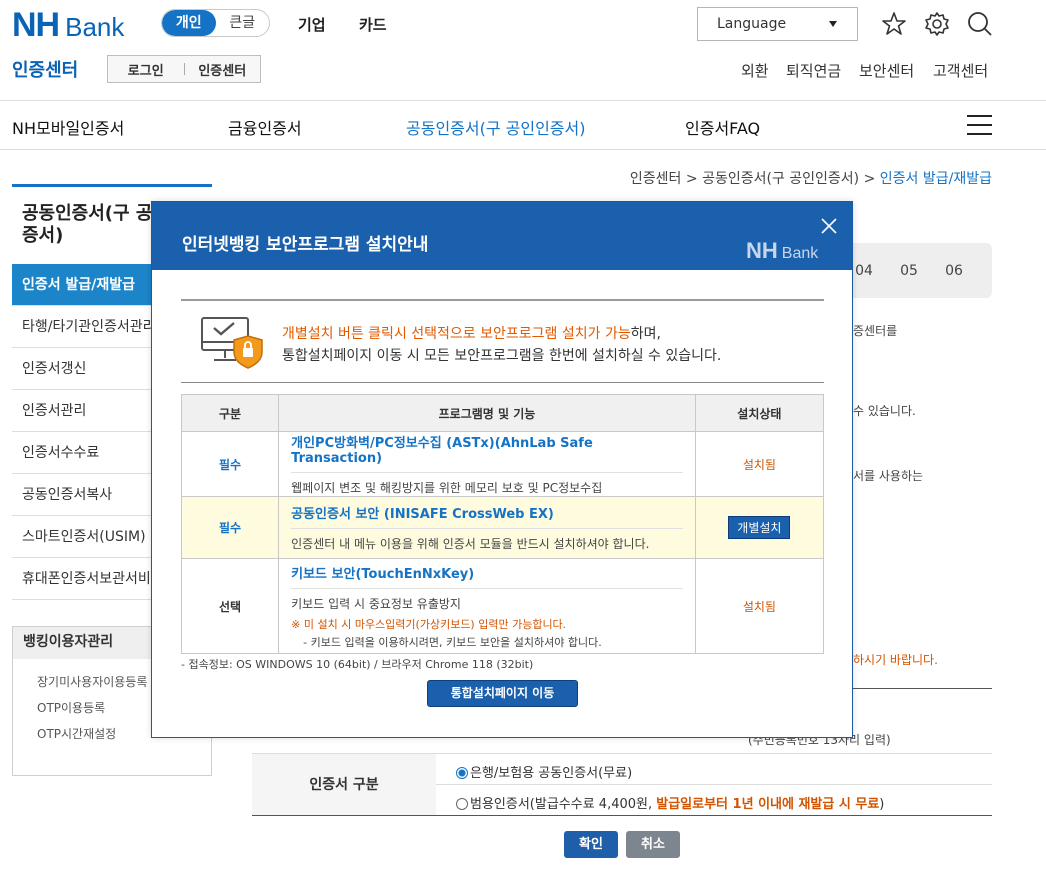  I want to click on nh-bank-logo: NH Bank, so click(68, 25).